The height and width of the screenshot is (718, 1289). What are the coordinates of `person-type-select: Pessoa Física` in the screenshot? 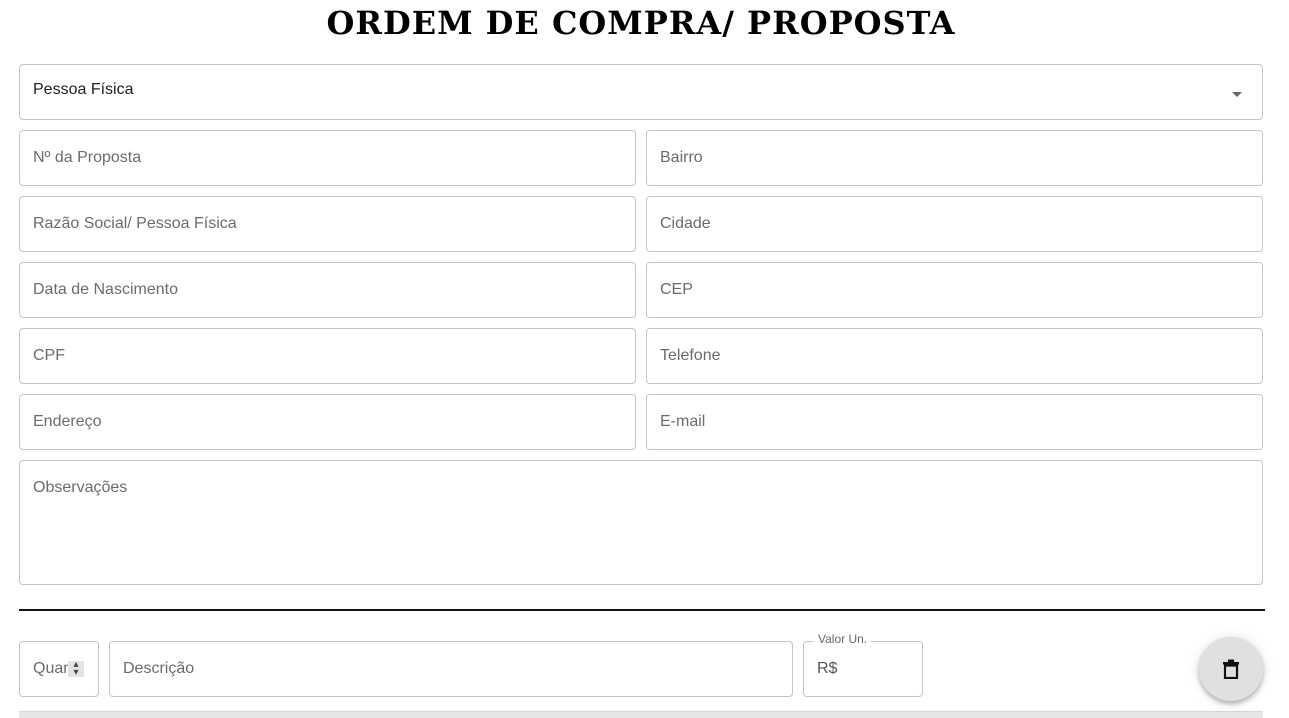 It's located at (641, 92).